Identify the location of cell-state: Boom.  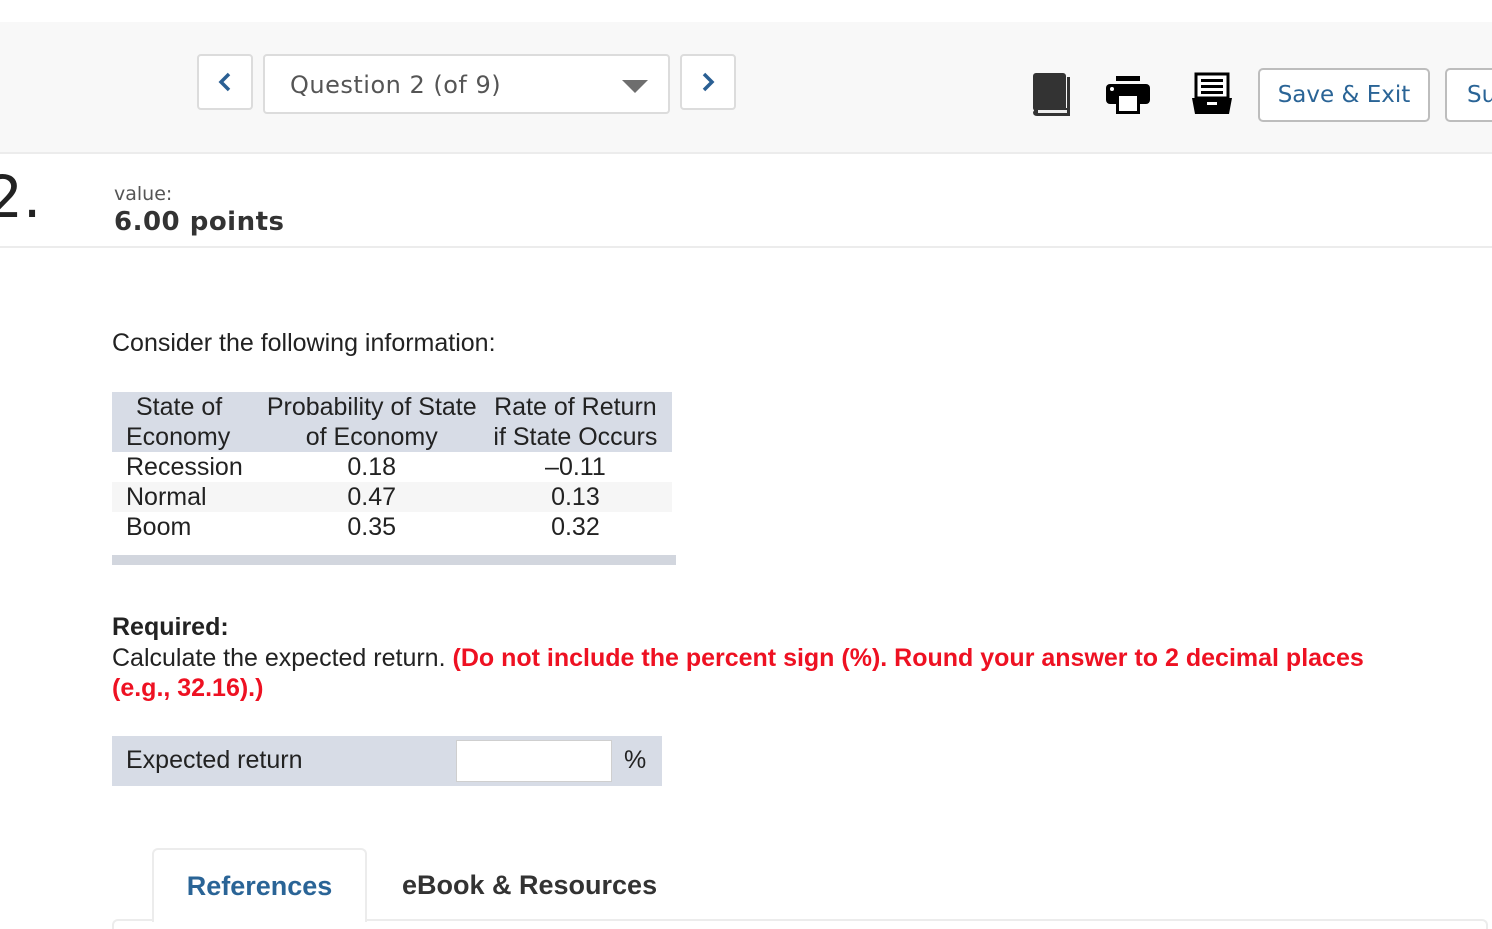
(159, 527).